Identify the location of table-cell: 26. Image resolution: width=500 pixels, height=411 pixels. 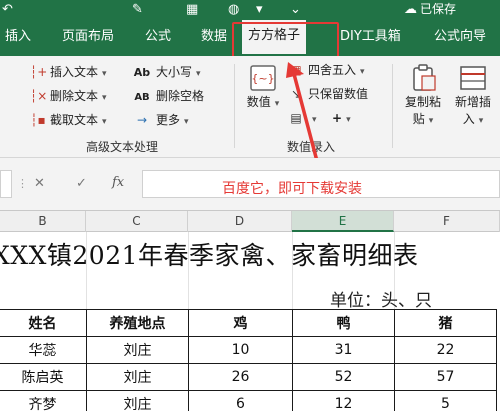
(240, 377).